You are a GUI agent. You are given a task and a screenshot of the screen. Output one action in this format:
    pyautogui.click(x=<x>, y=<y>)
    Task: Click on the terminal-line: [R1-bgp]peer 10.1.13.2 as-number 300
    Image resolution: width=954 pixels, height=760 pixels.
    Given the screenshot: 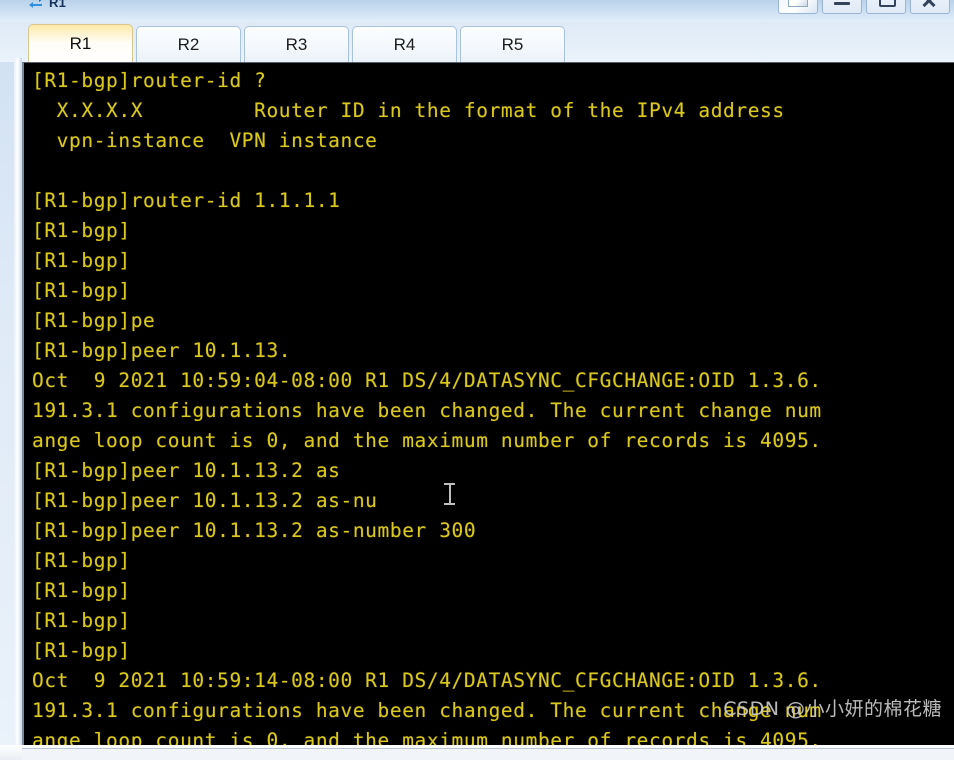 What is the action you would take?
    pyautogui.click(x=254, y=530)
    